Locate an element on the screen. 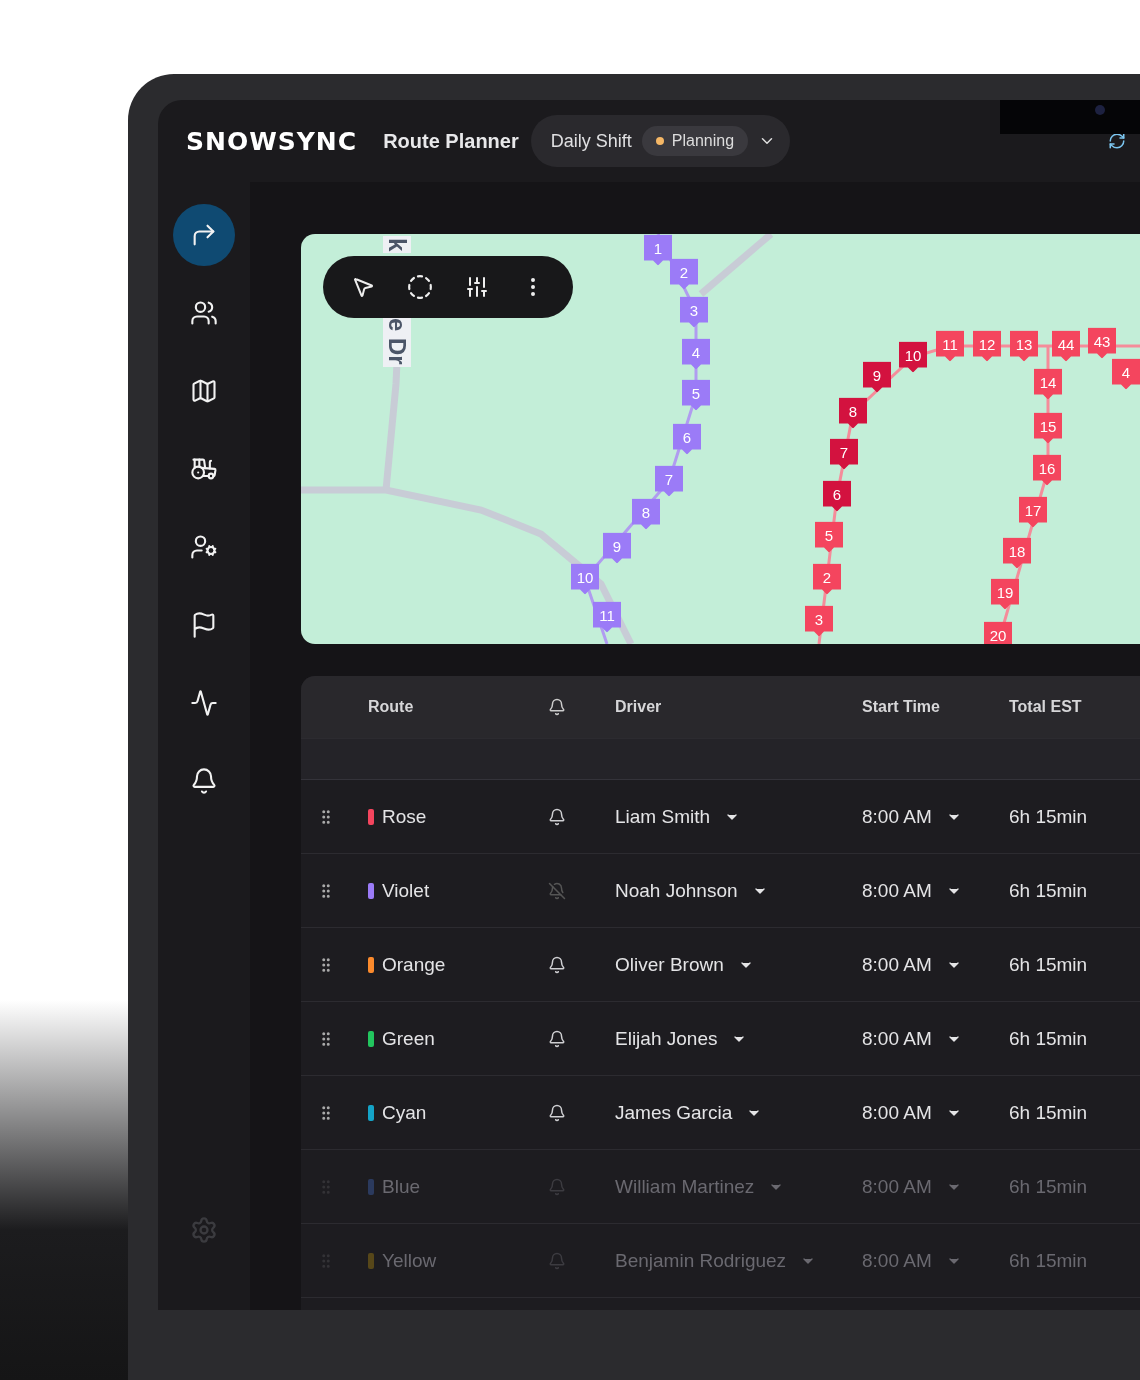  stop-marker: 20 is located at coordinates (998, 632).